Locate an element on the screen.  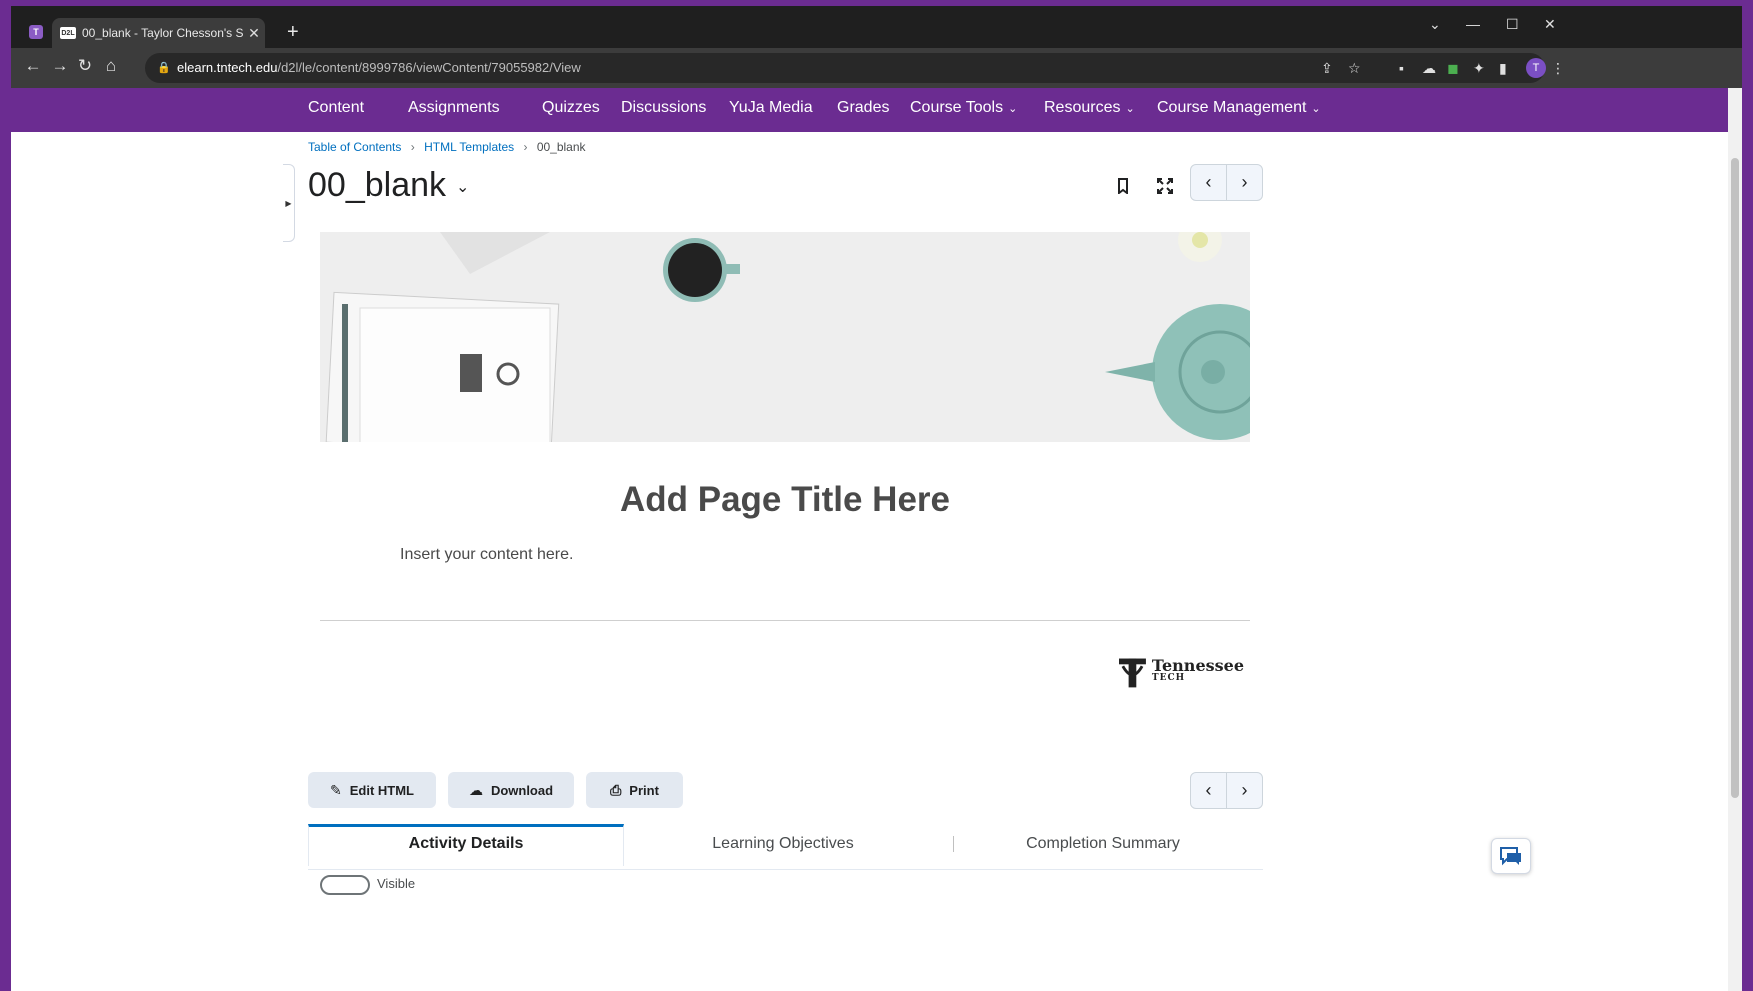
caret-right-icon: ▶ is located at coordinates (288, 203).